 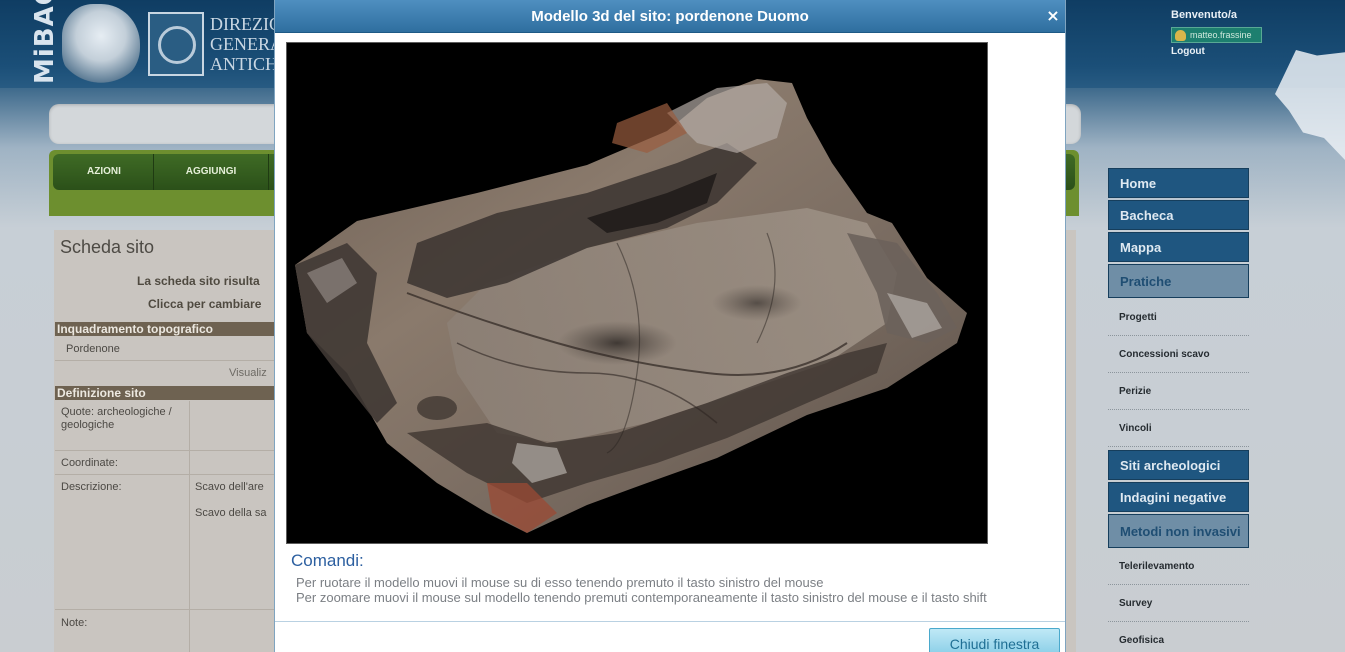 I want to click on close-window-button: Chiudi finestra, so click(x=994, y=640).